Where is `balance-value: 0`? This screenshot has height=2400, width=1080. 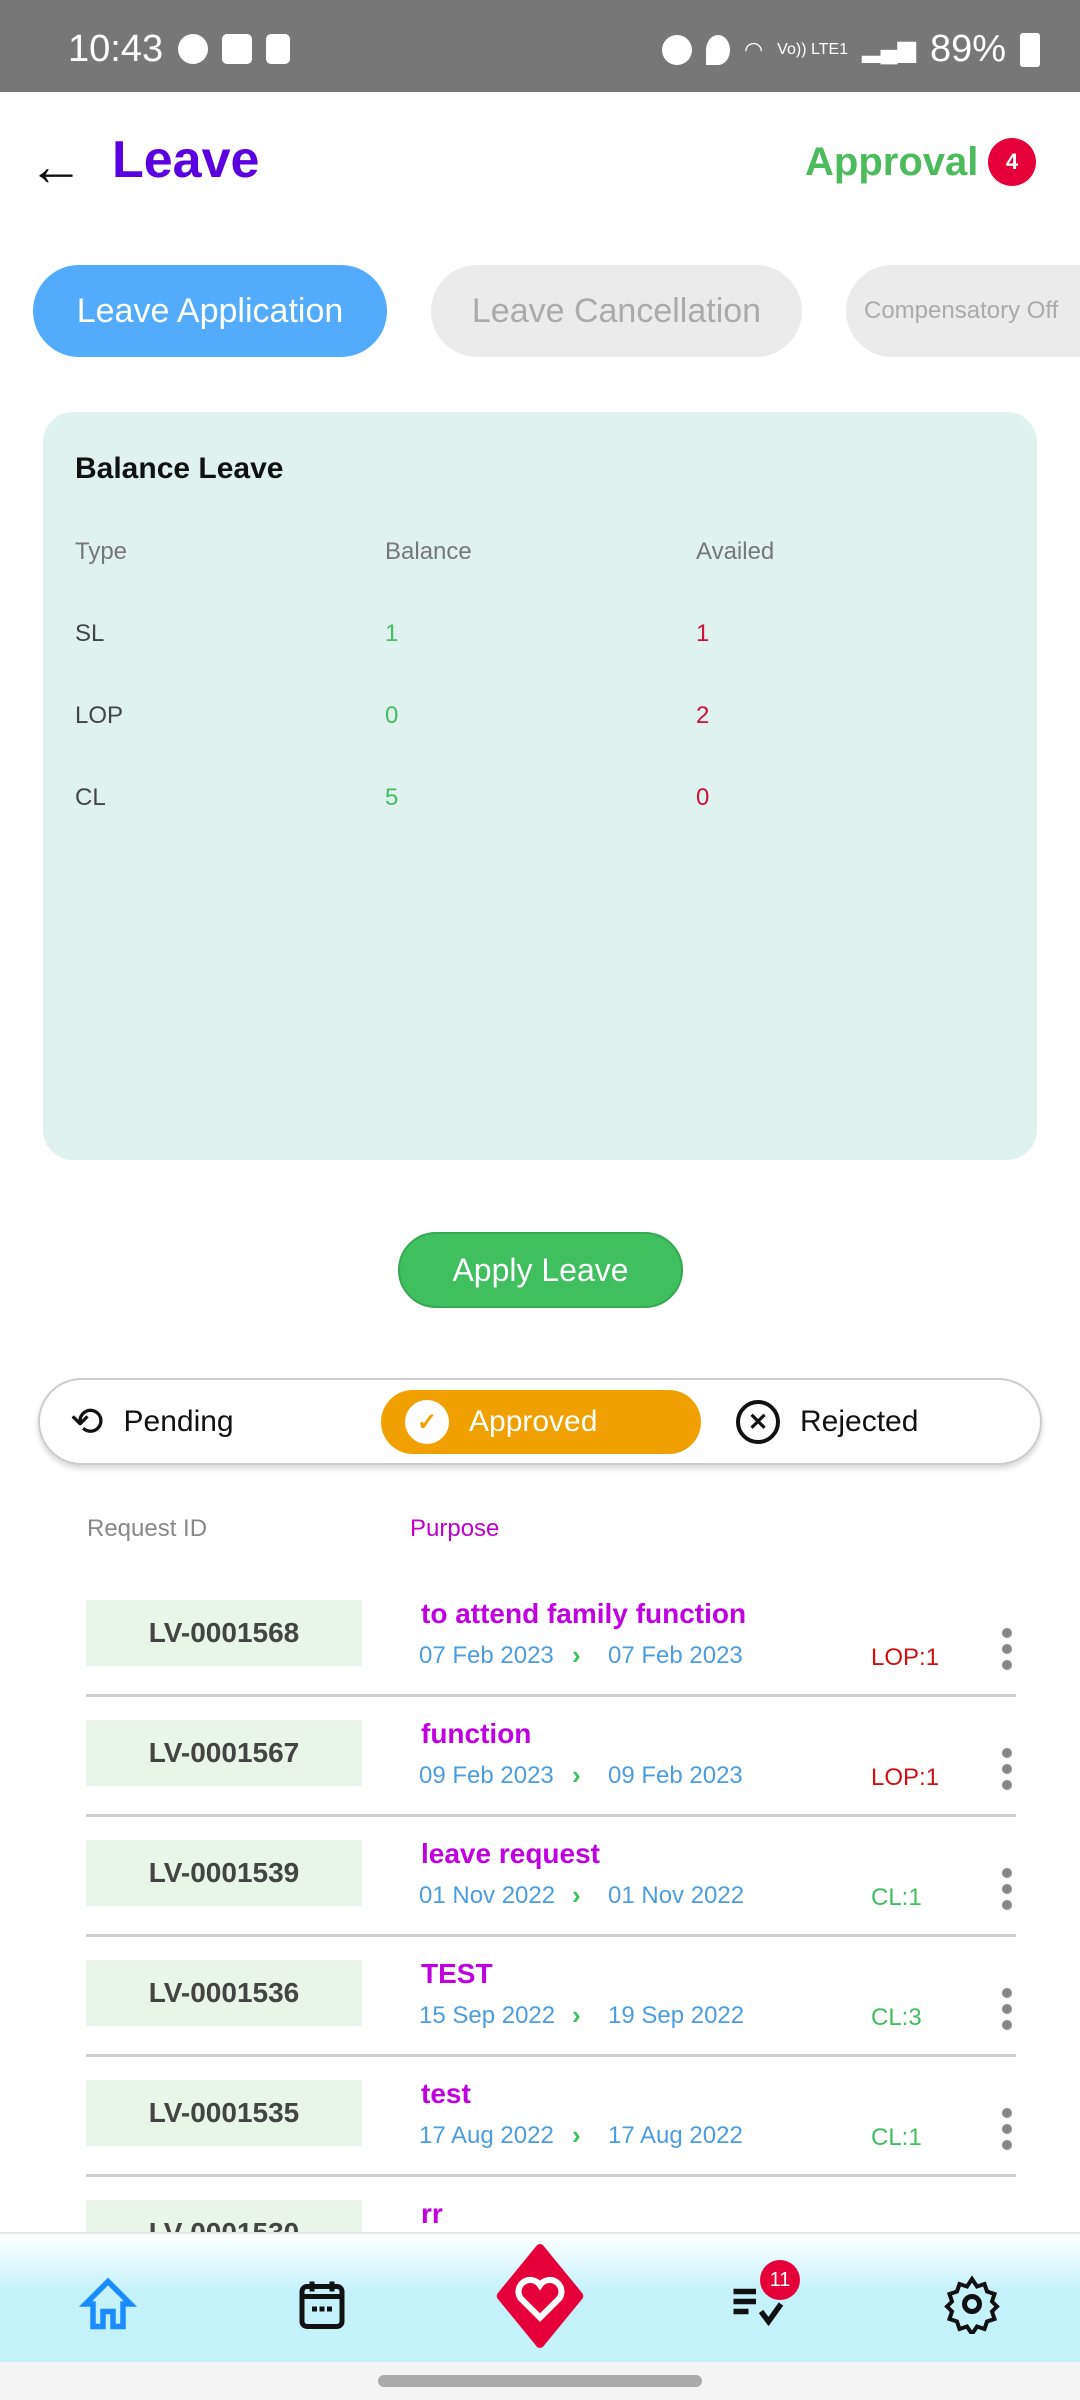 balance-value: 0 is located at coordinates (392, 715).